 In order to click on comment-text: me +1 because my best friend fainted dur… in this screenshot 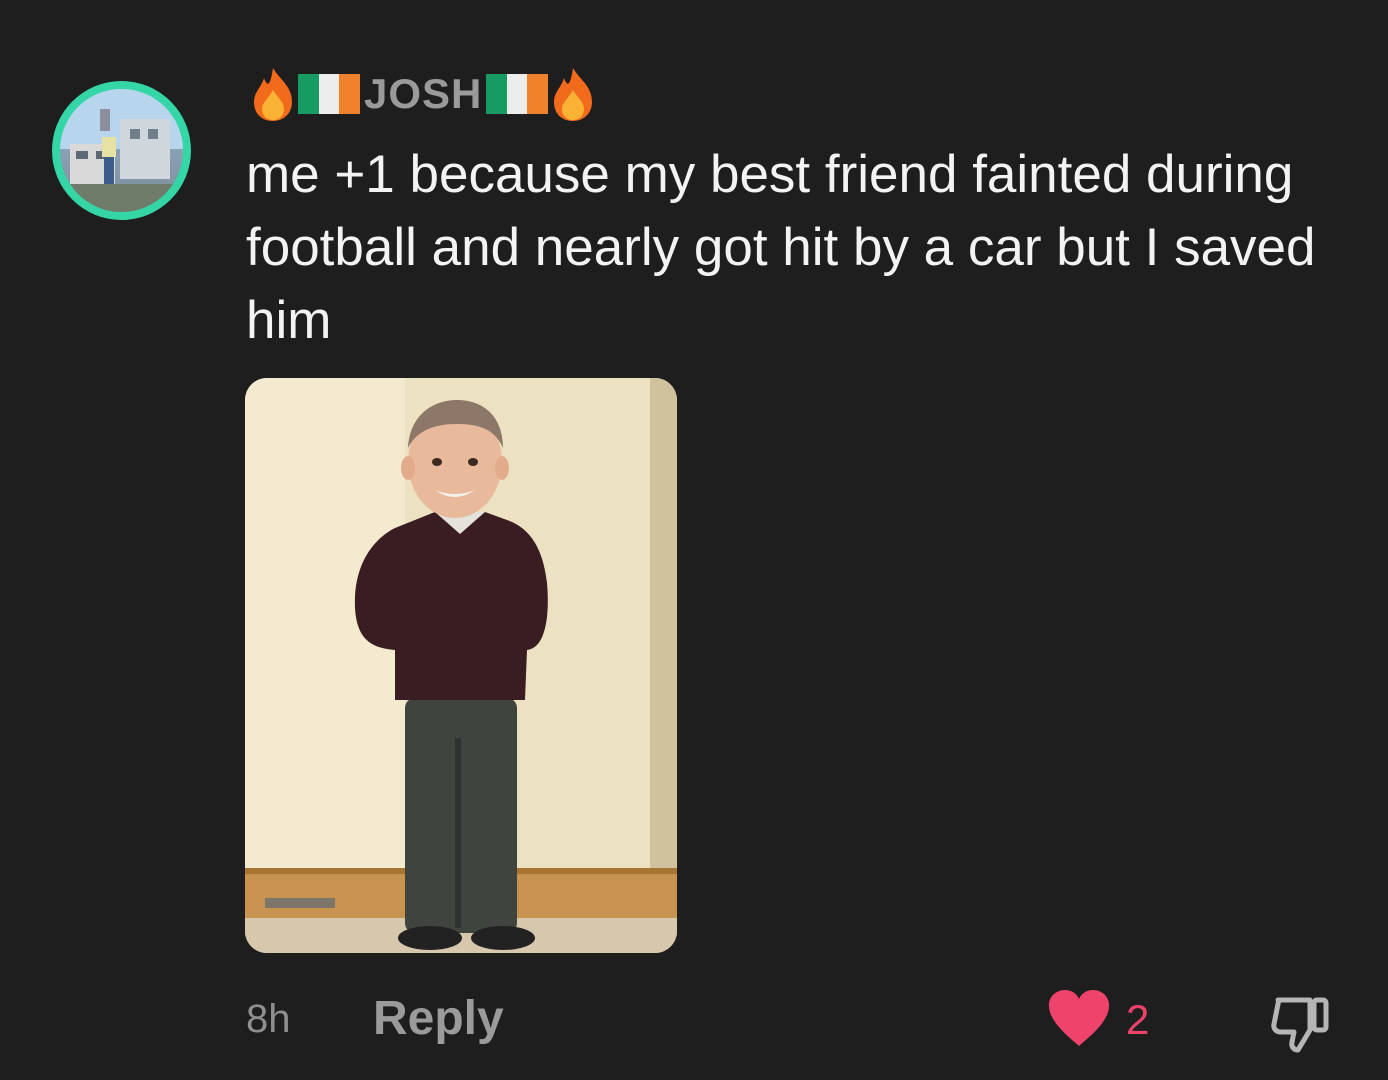, I will do `click(781, 247)`.